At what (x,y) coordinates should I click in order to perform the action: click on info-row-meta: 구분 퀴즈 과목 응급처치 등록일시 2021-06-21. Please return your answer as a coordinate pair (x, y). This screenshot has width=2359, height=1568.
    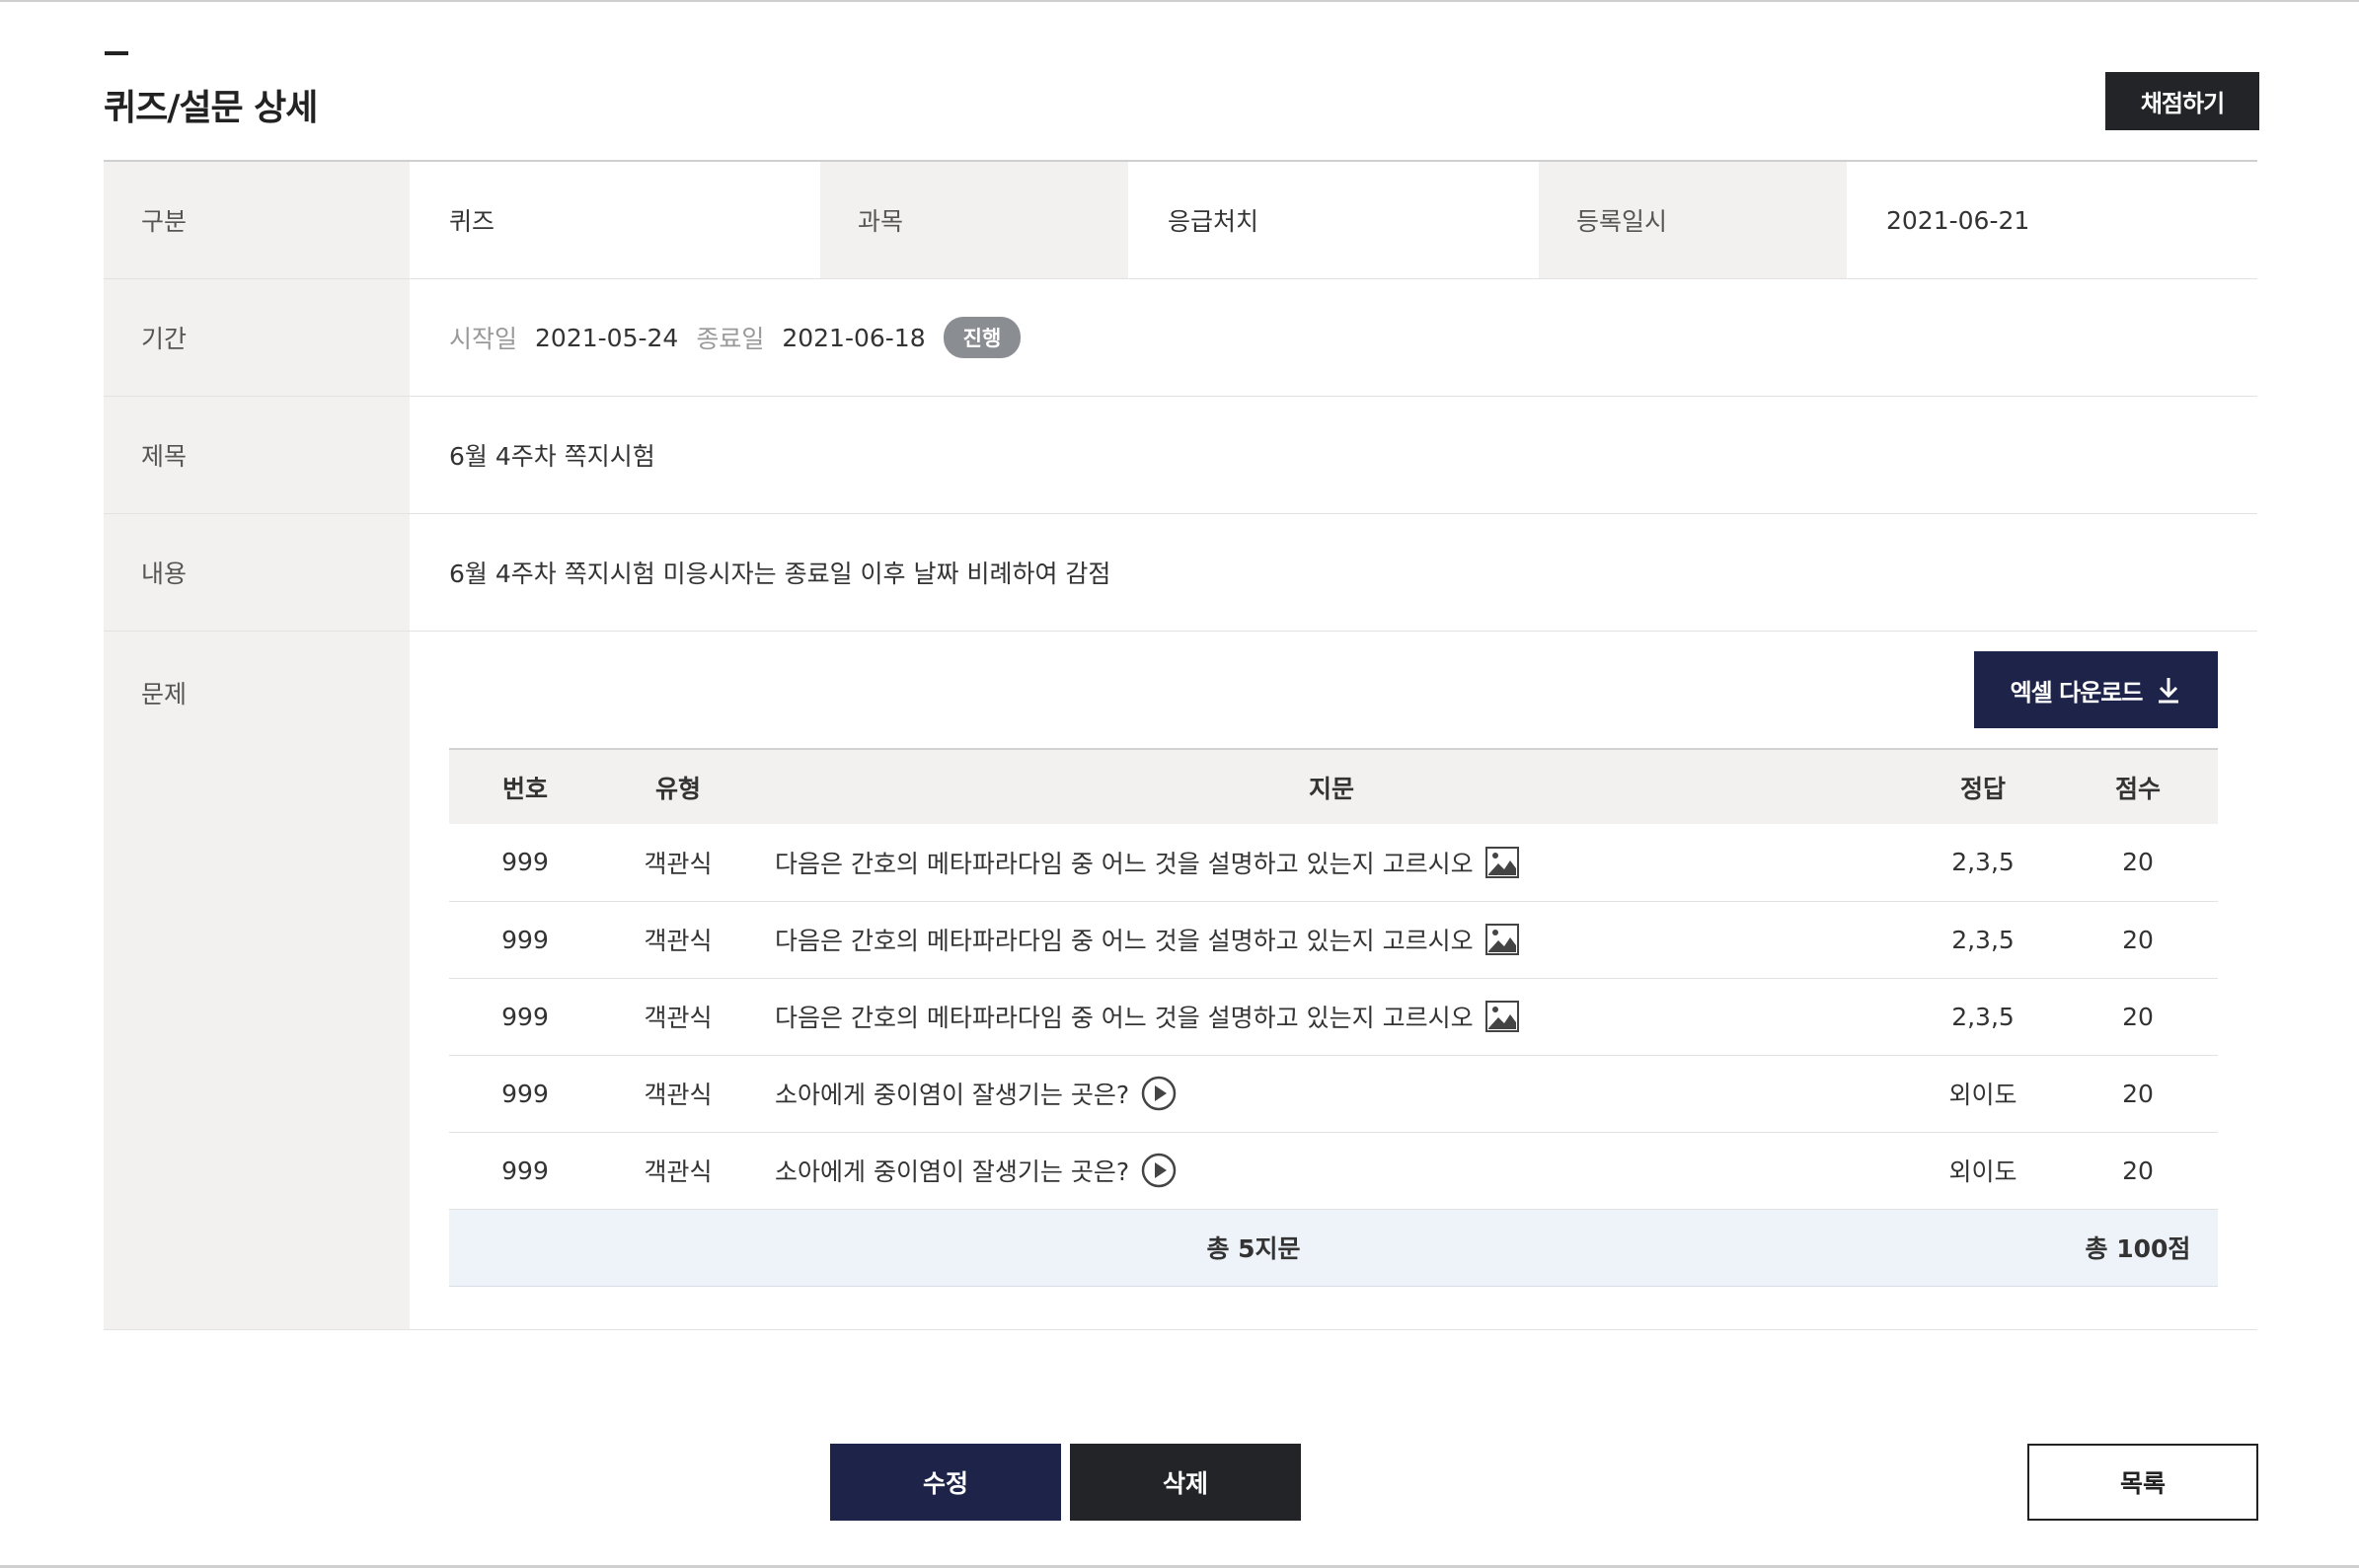
    Looking at the image, I should click on (1180, 220).